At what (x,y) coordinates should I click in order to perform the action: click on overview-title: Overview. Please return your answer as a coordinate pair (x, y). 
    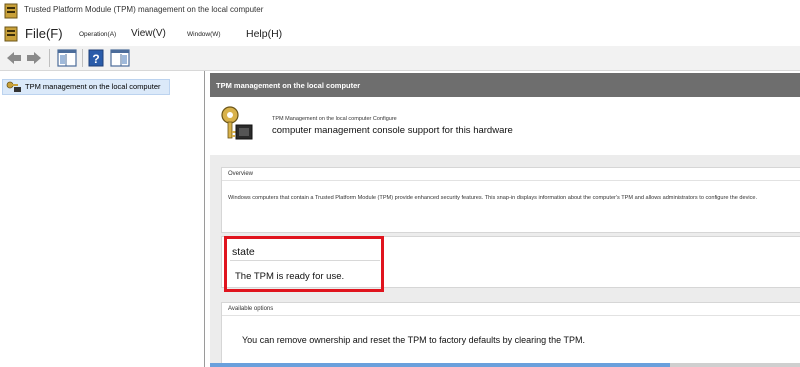
    Looking at the image, I should click on (241, 174).